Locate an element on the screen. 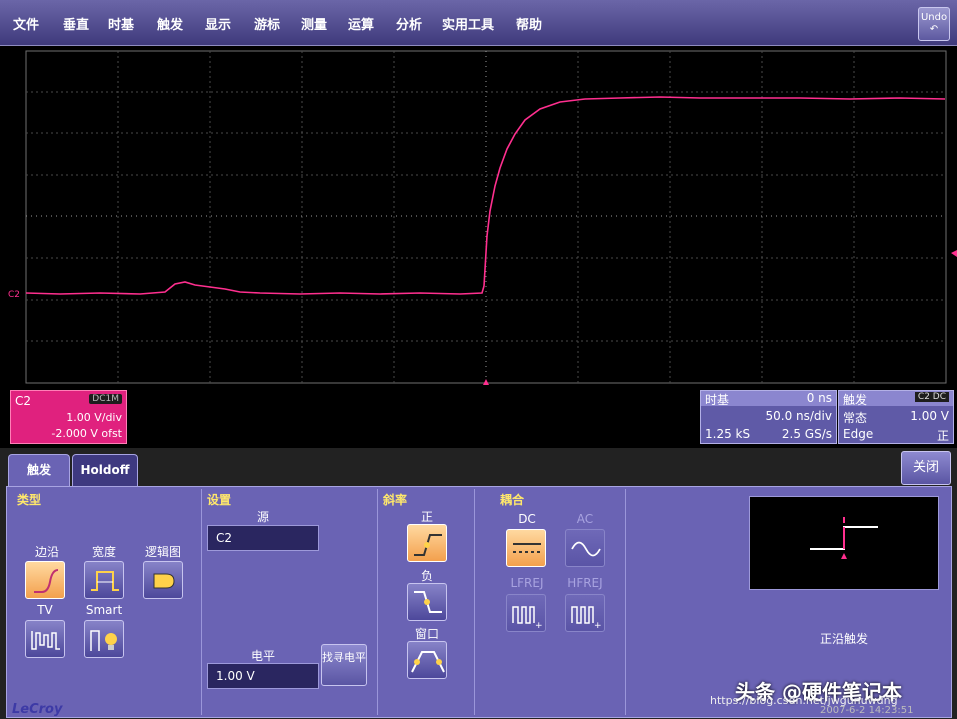  slope-positive-label: 正 is located at coordinates (426, 517).